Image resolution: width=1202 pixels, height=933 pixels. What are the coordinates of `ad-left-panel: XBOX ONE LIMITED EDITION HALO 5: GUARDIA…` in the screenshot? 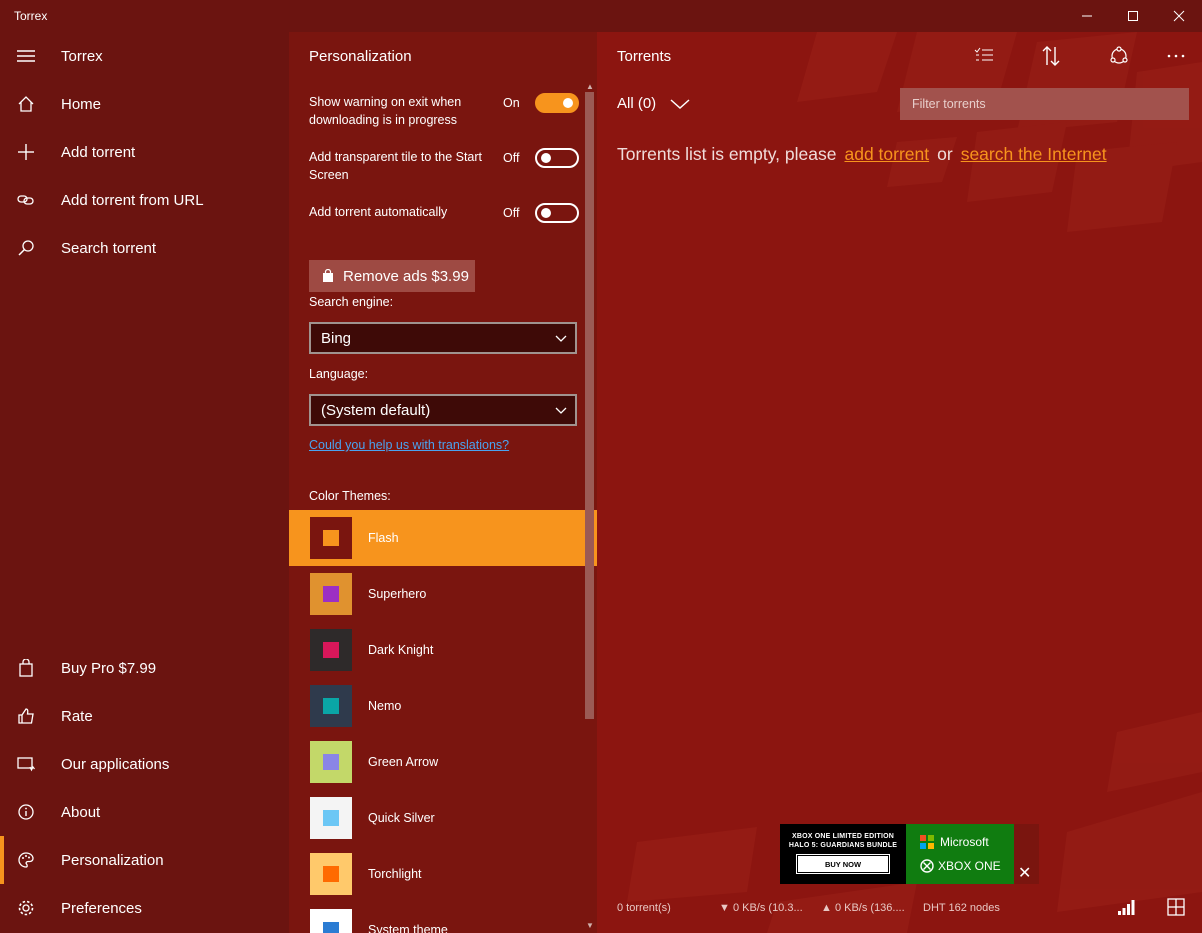 It's located at (843, 854).